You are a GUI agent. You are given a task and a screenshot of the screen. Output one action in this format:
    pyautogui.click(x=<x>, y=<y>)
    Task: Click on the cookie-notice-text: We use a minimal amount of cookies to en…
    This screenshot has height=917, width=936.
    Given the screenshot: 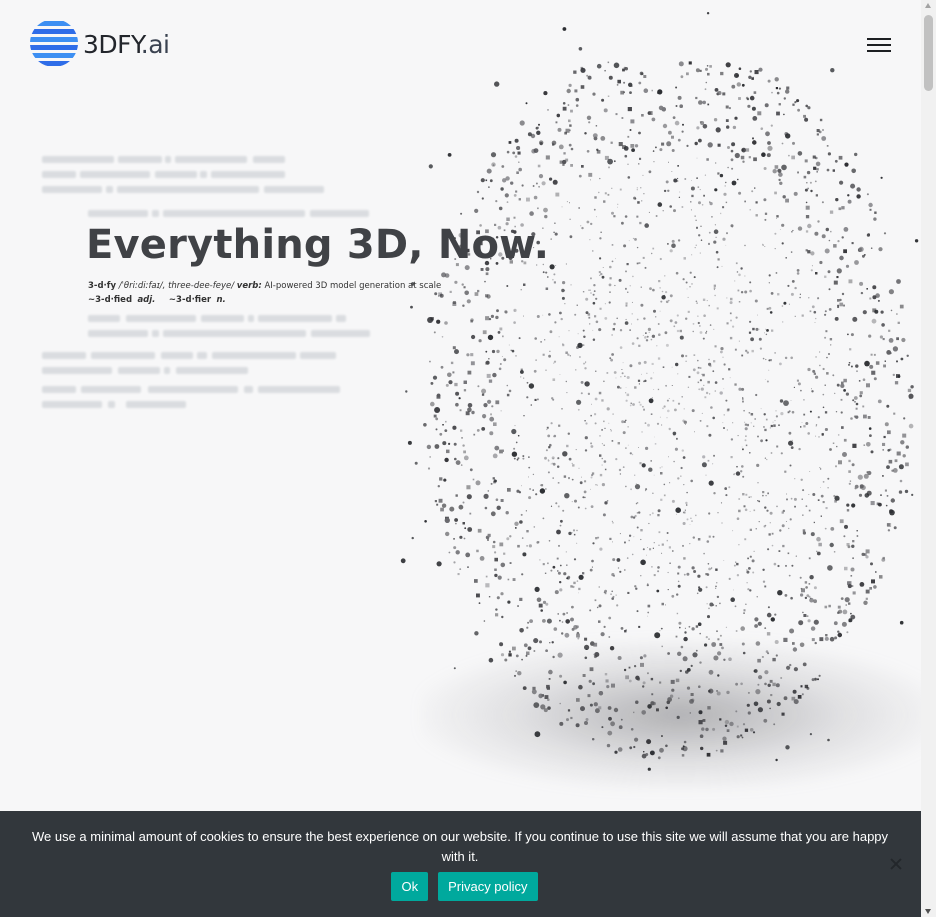 What is the action you would take?
    pyautogui.click(x=460, y=846)
    